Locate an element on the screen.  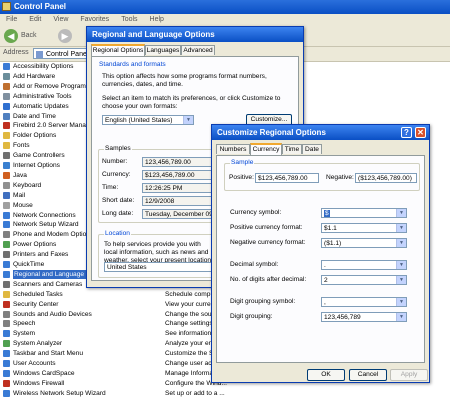
tab-regional-options: Regional Options is located at coordinates (118, 50).